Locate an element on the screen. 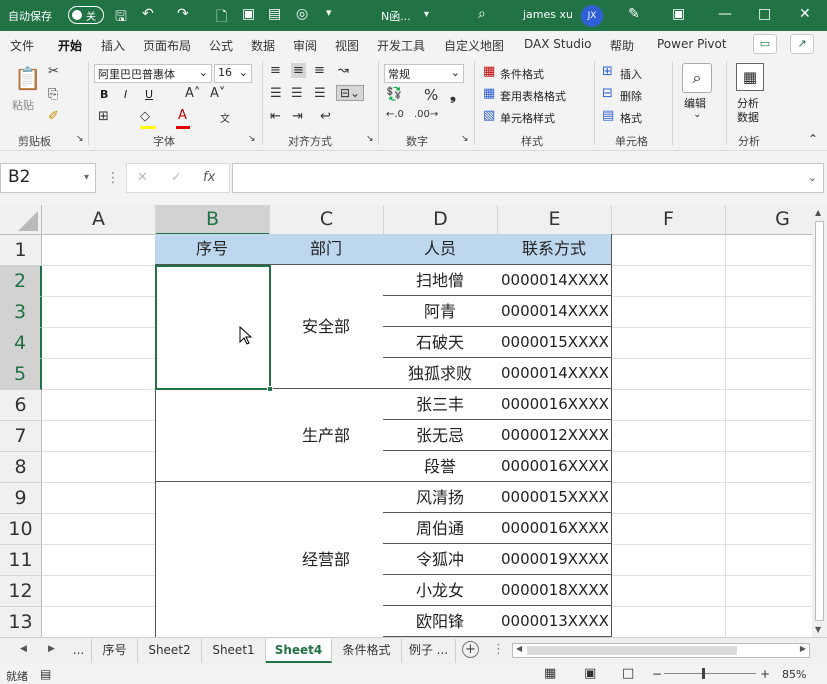  analyze-label-2: 数据 is located at coordinates (748, 117).